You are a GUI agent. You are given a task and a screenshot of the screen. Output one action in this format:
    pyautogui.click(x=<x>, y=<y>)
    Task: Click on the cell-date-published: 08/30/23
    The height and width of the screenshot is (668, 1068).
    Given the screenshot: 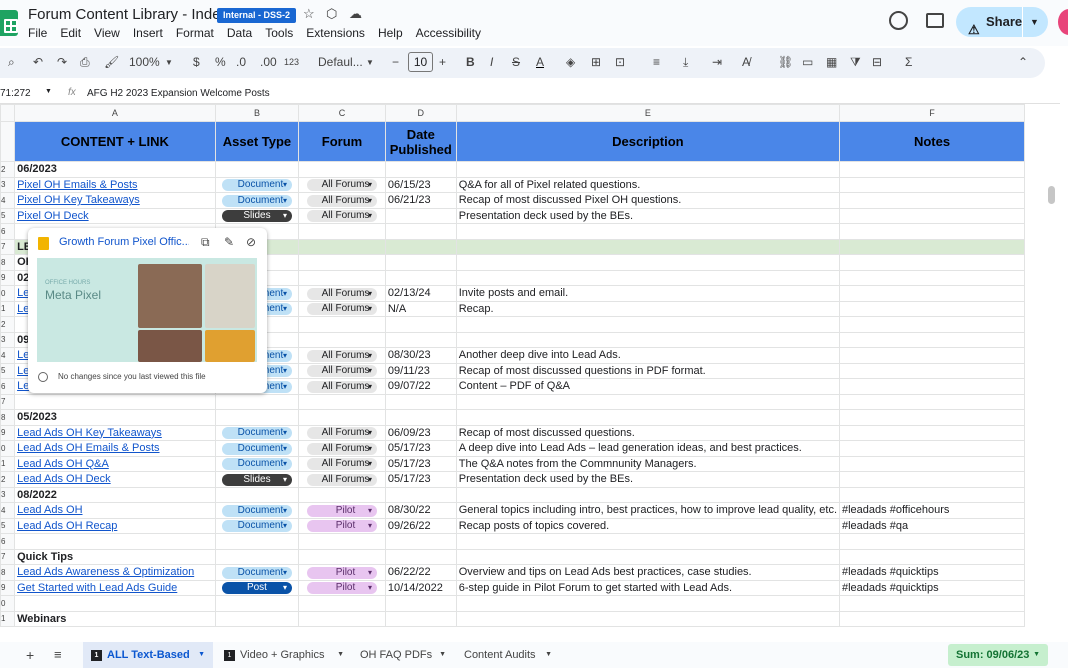 What is the action you would take?
    pyautogui.click(x=420, y=355)
    